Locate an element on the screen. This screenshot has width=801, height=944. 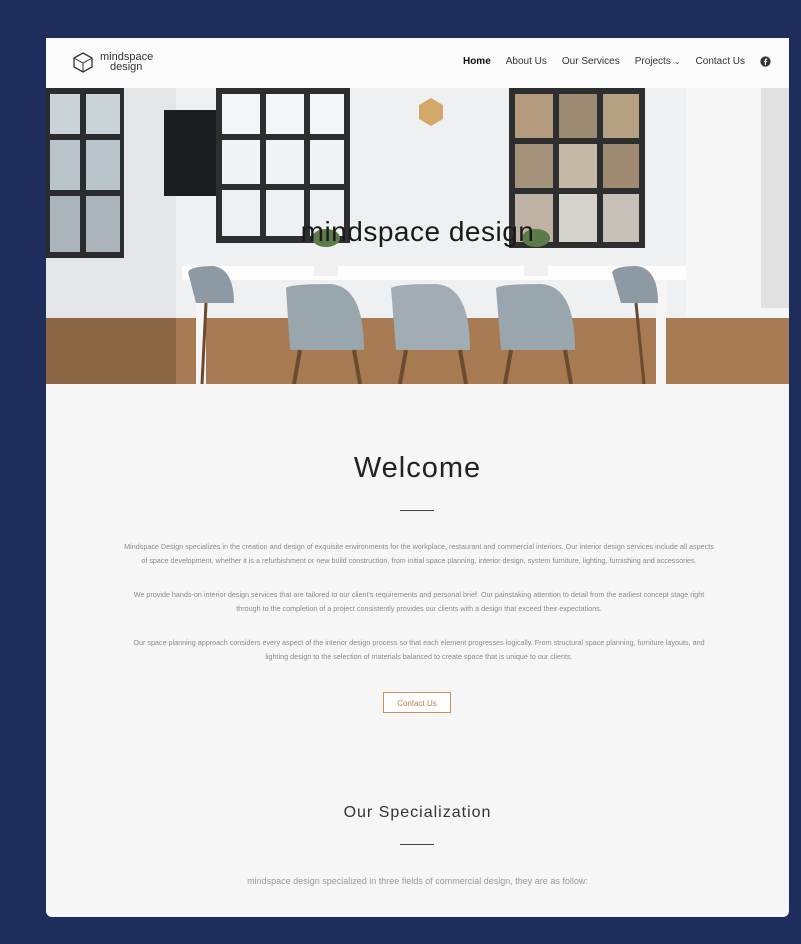
specialization-divider is located at coordinates (417, 844).